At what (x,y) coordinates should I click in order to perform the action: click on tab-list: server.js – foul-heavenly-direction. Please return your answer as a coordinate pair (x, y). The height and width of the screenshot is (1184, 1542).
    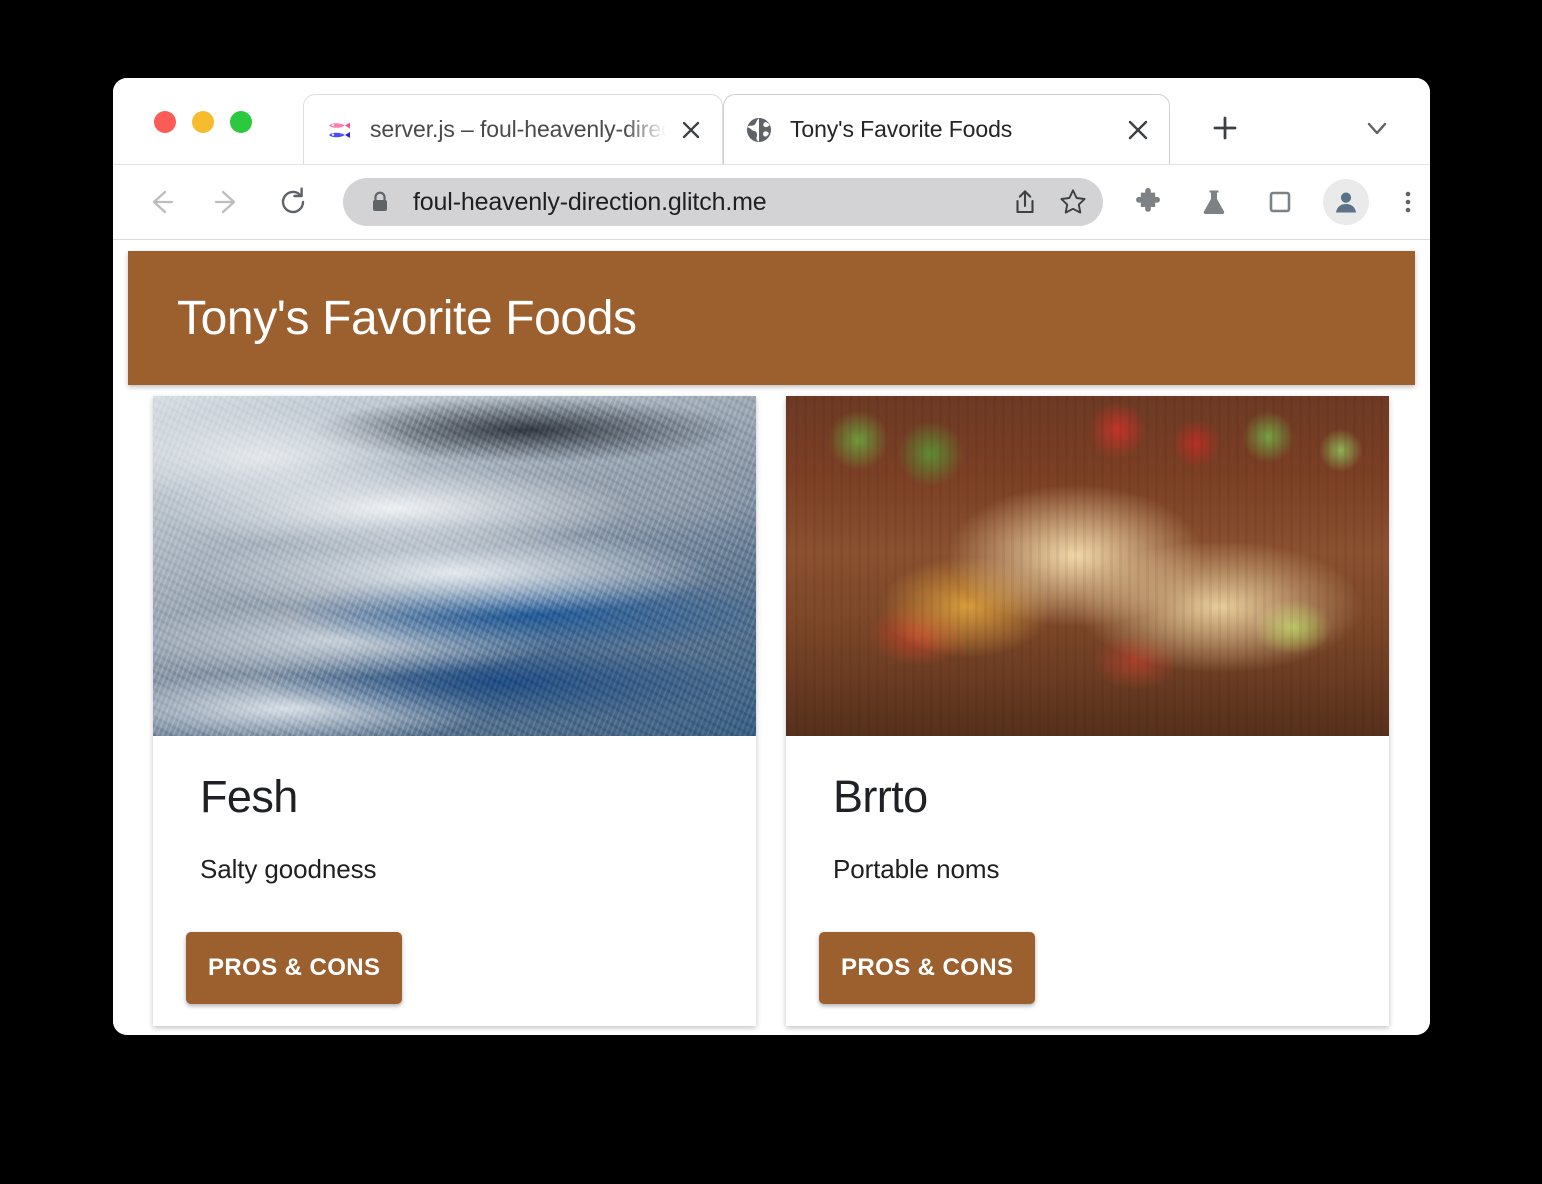
    Looking at the image, I should click on (736, 121).